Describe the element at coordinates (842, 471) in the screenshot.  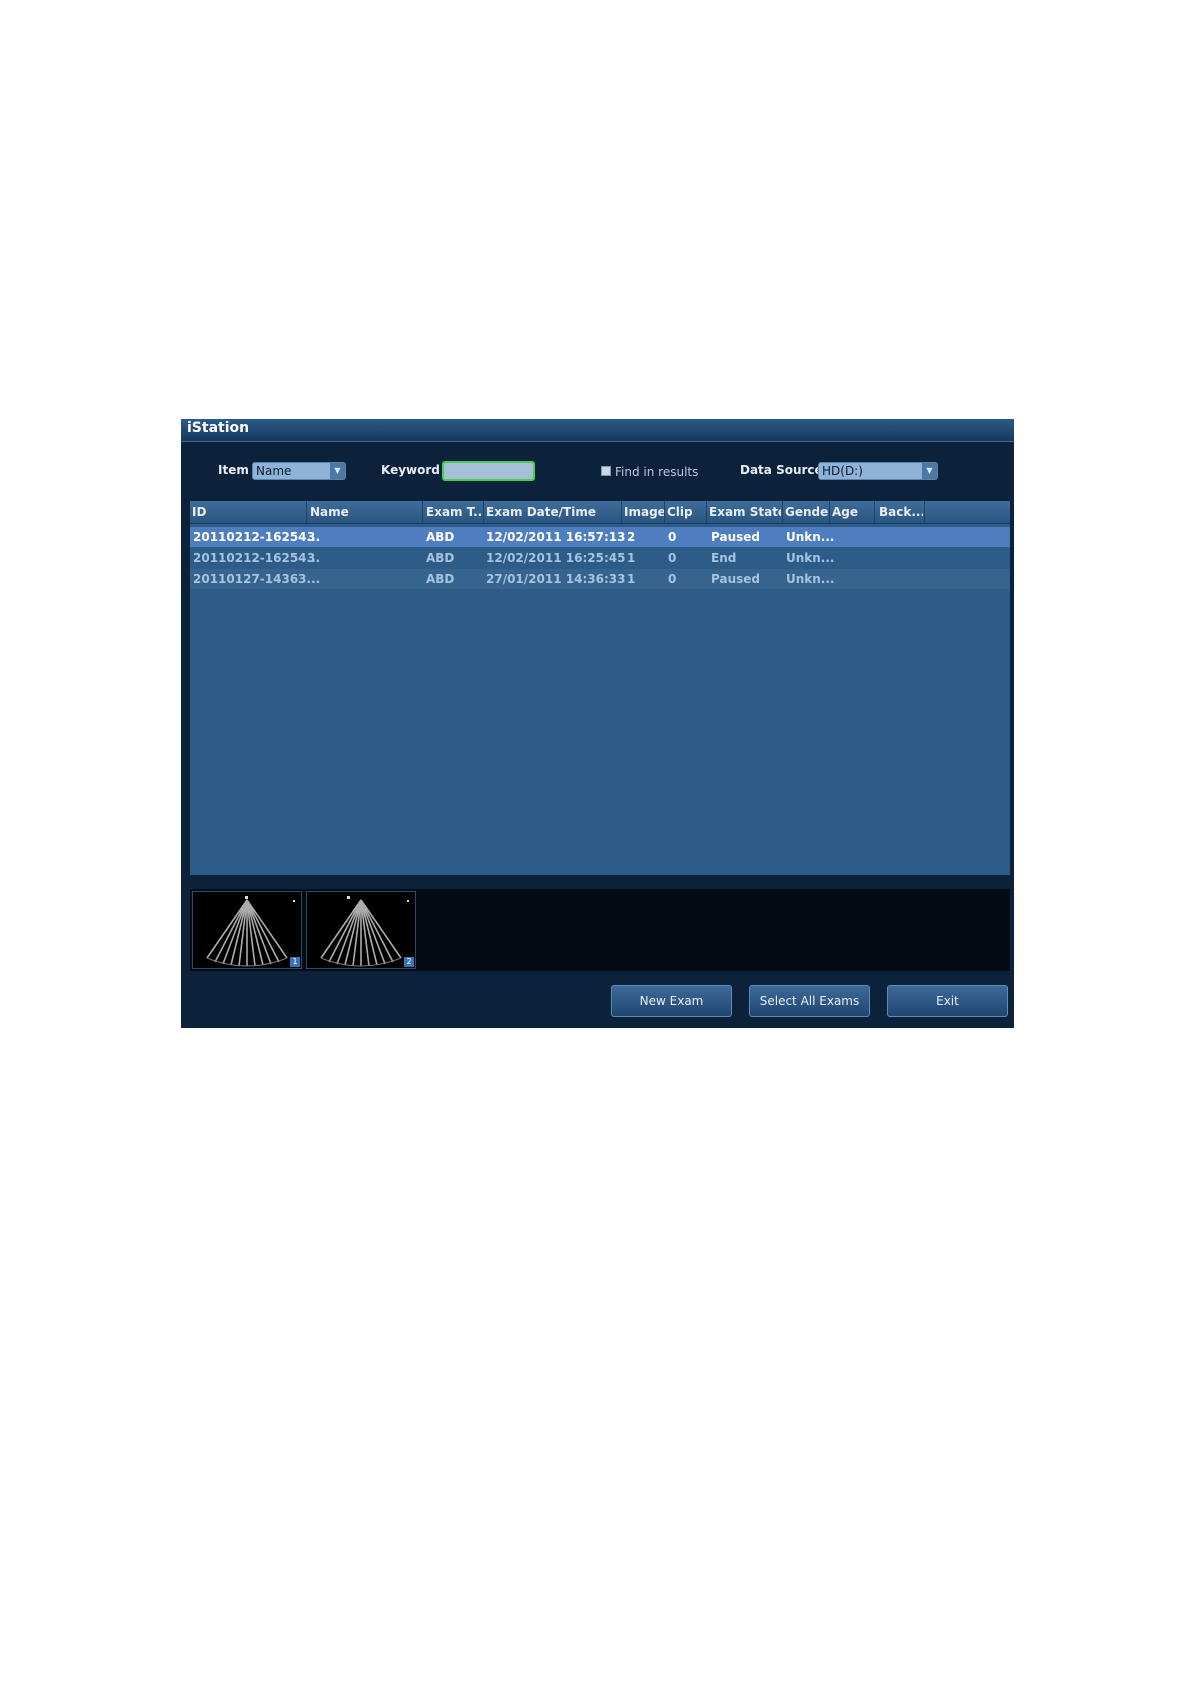
I see `data-source-value: HD(D:)` at that location.